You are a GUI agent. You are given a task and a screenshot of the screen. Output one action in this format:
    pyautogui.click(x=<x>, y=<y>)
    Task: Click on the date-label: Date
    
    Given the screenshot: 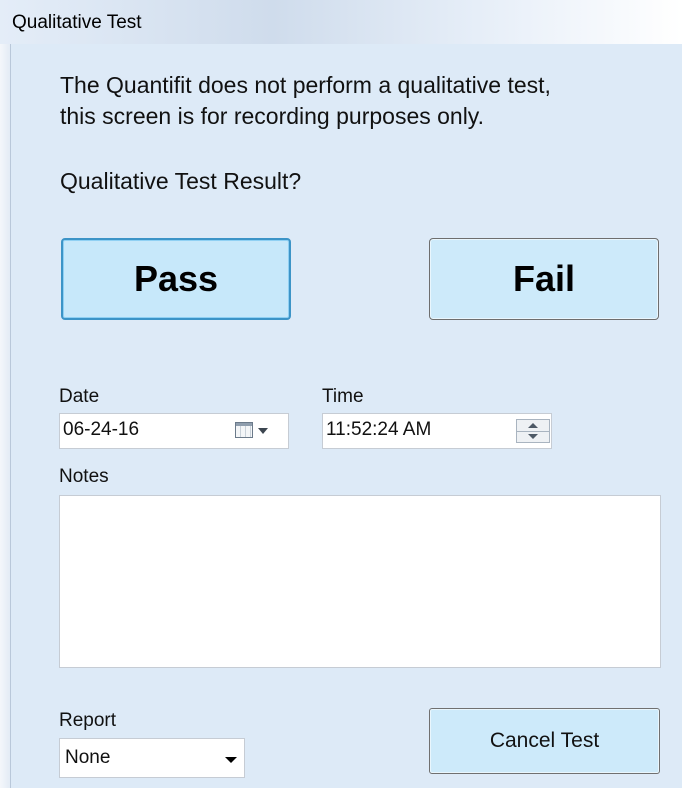 What is the action you would take?
    pyautogui.click(x=79, y=396)
    